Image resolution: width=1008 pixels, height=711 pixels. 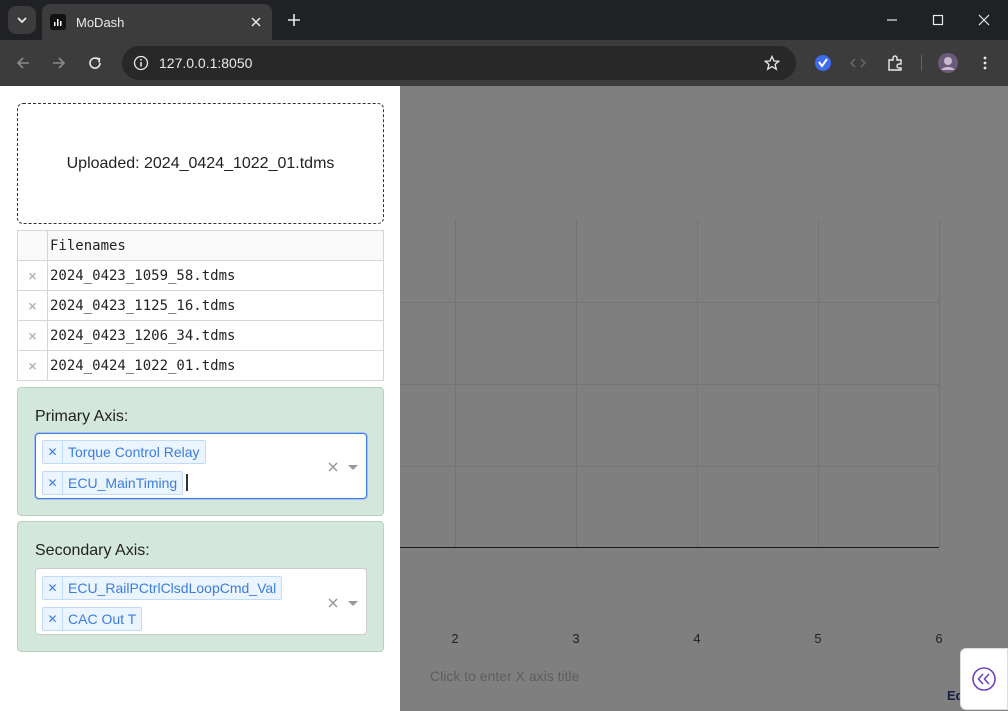 I want to click on selected-value-chip: ✕ CAC Out T, so click(x=92, y=619).